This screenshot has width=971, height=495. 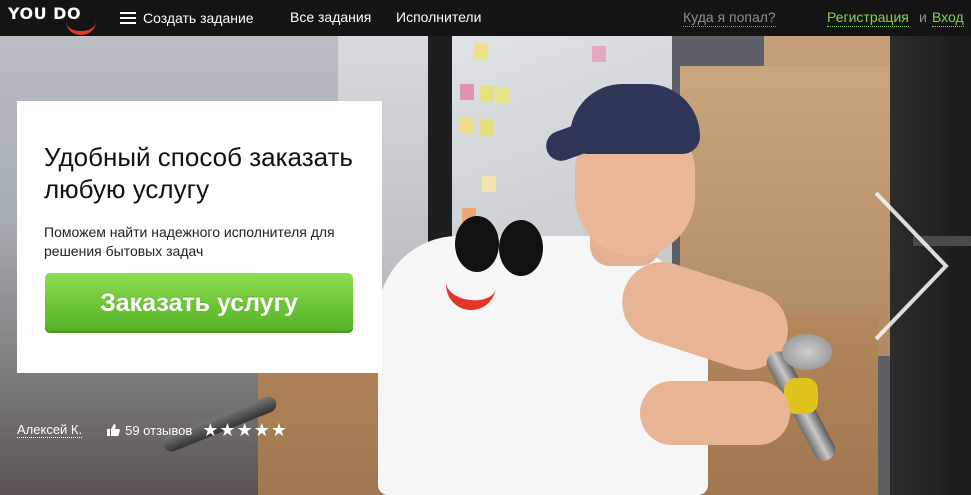 What do you see at coordinates (521, 248) in the screenshot?
I see `shirt-logo-o` at bounding box center [521, 248].